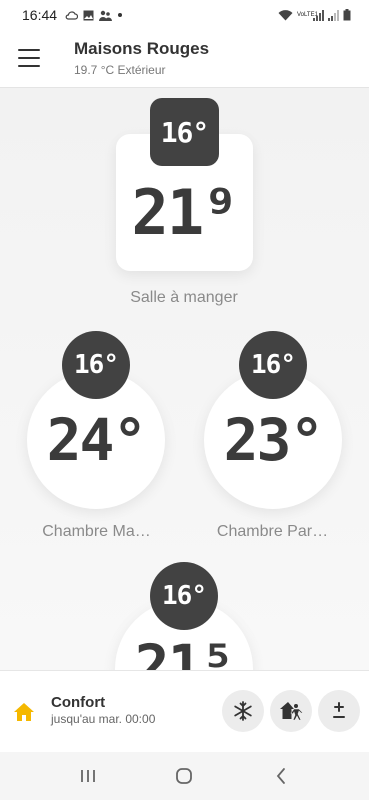 This screenshot has width=369, height=800. What do you see at coordinates (106, 15) in the screenshot?
I see `people-icon` at bounding box center [106, 15].